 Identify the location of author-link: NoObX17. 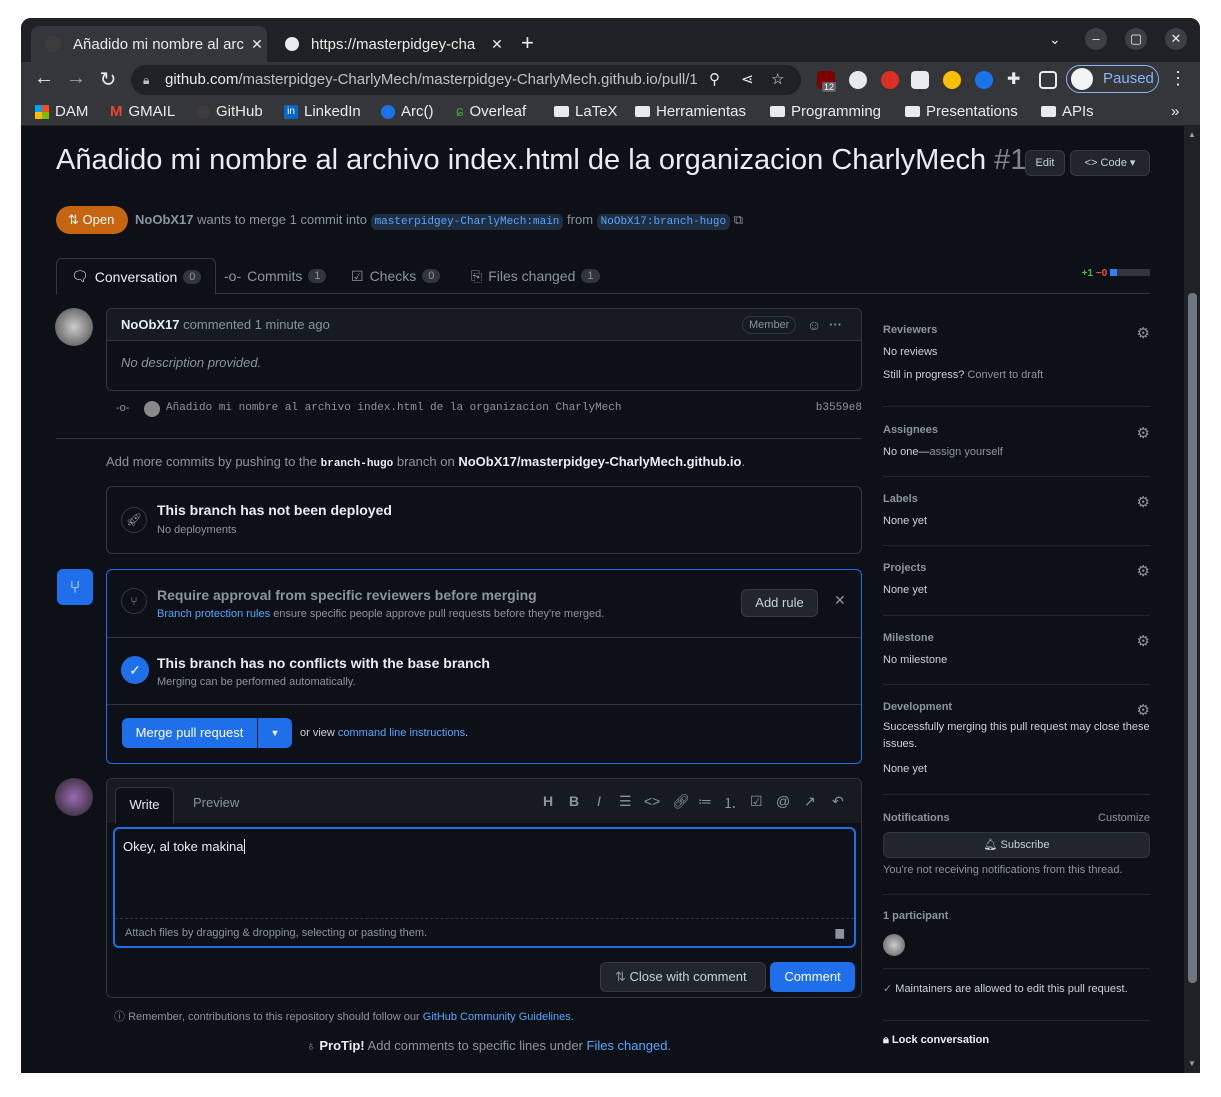
(164, 219).